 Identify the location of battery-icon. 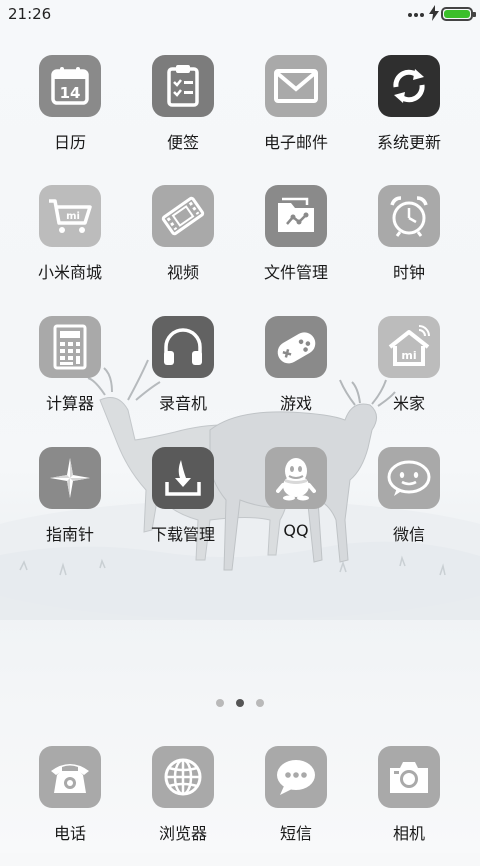
(458, 14).